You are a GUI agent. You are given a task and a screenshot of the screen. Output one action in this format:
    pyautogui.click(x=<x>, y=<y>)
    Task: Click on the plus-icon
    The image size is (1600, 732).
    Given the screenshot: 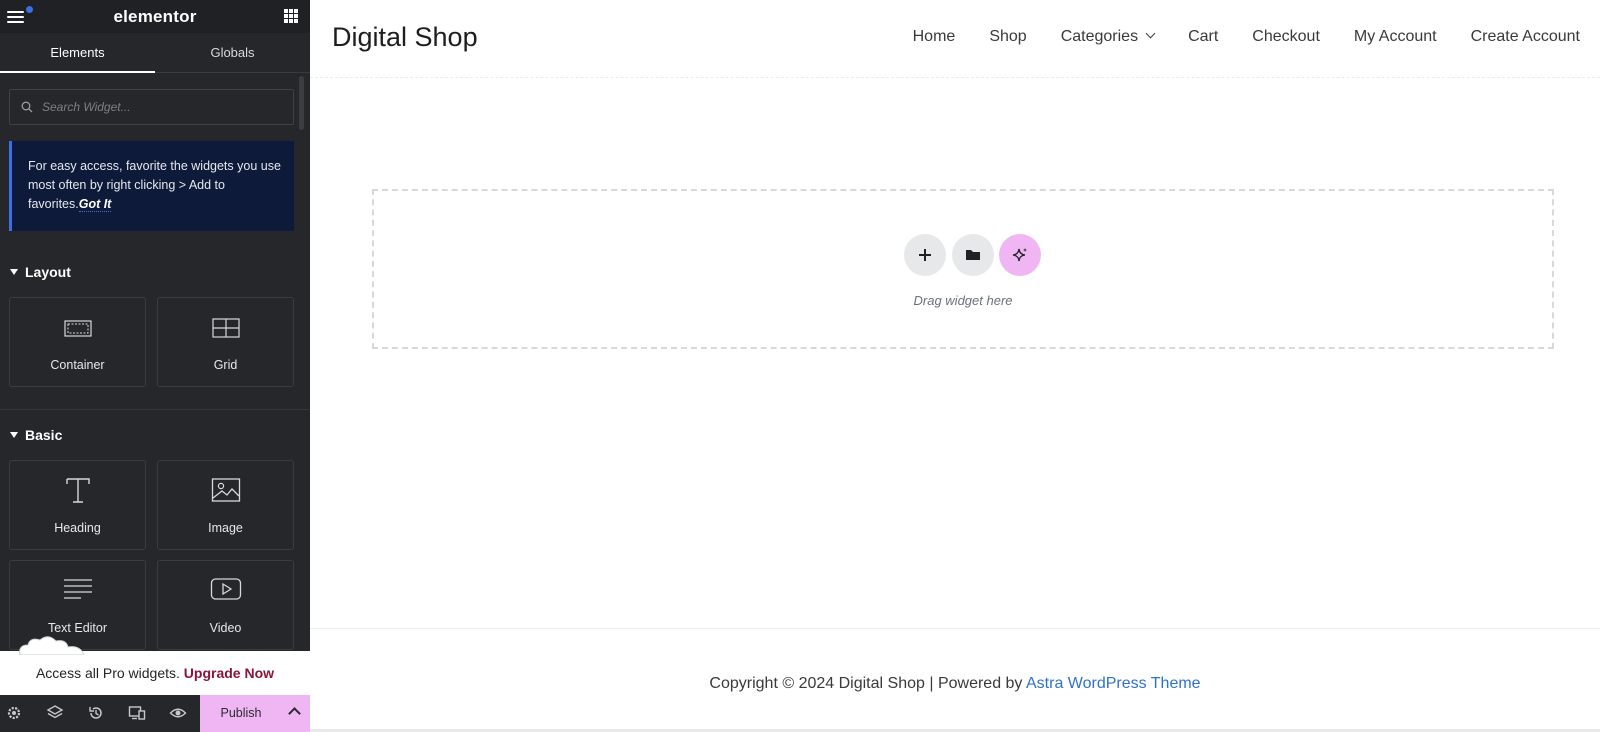 What is the action you would take?
    pyautogui.click(x=925, y=255)
    